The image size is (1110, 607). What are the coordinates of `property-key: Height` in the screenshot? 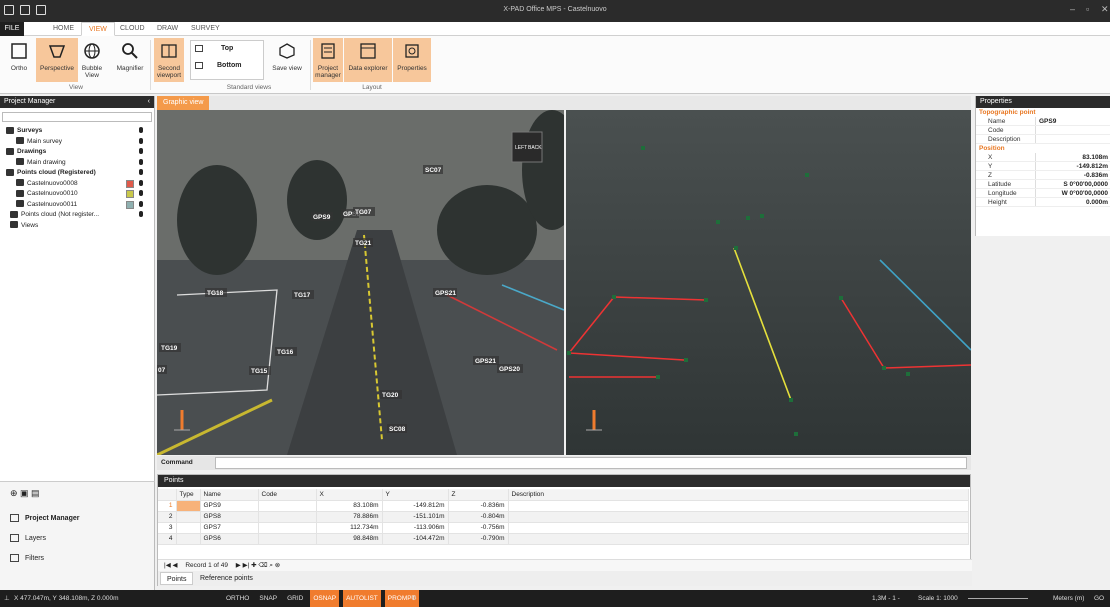 It's located at (1006, 202).